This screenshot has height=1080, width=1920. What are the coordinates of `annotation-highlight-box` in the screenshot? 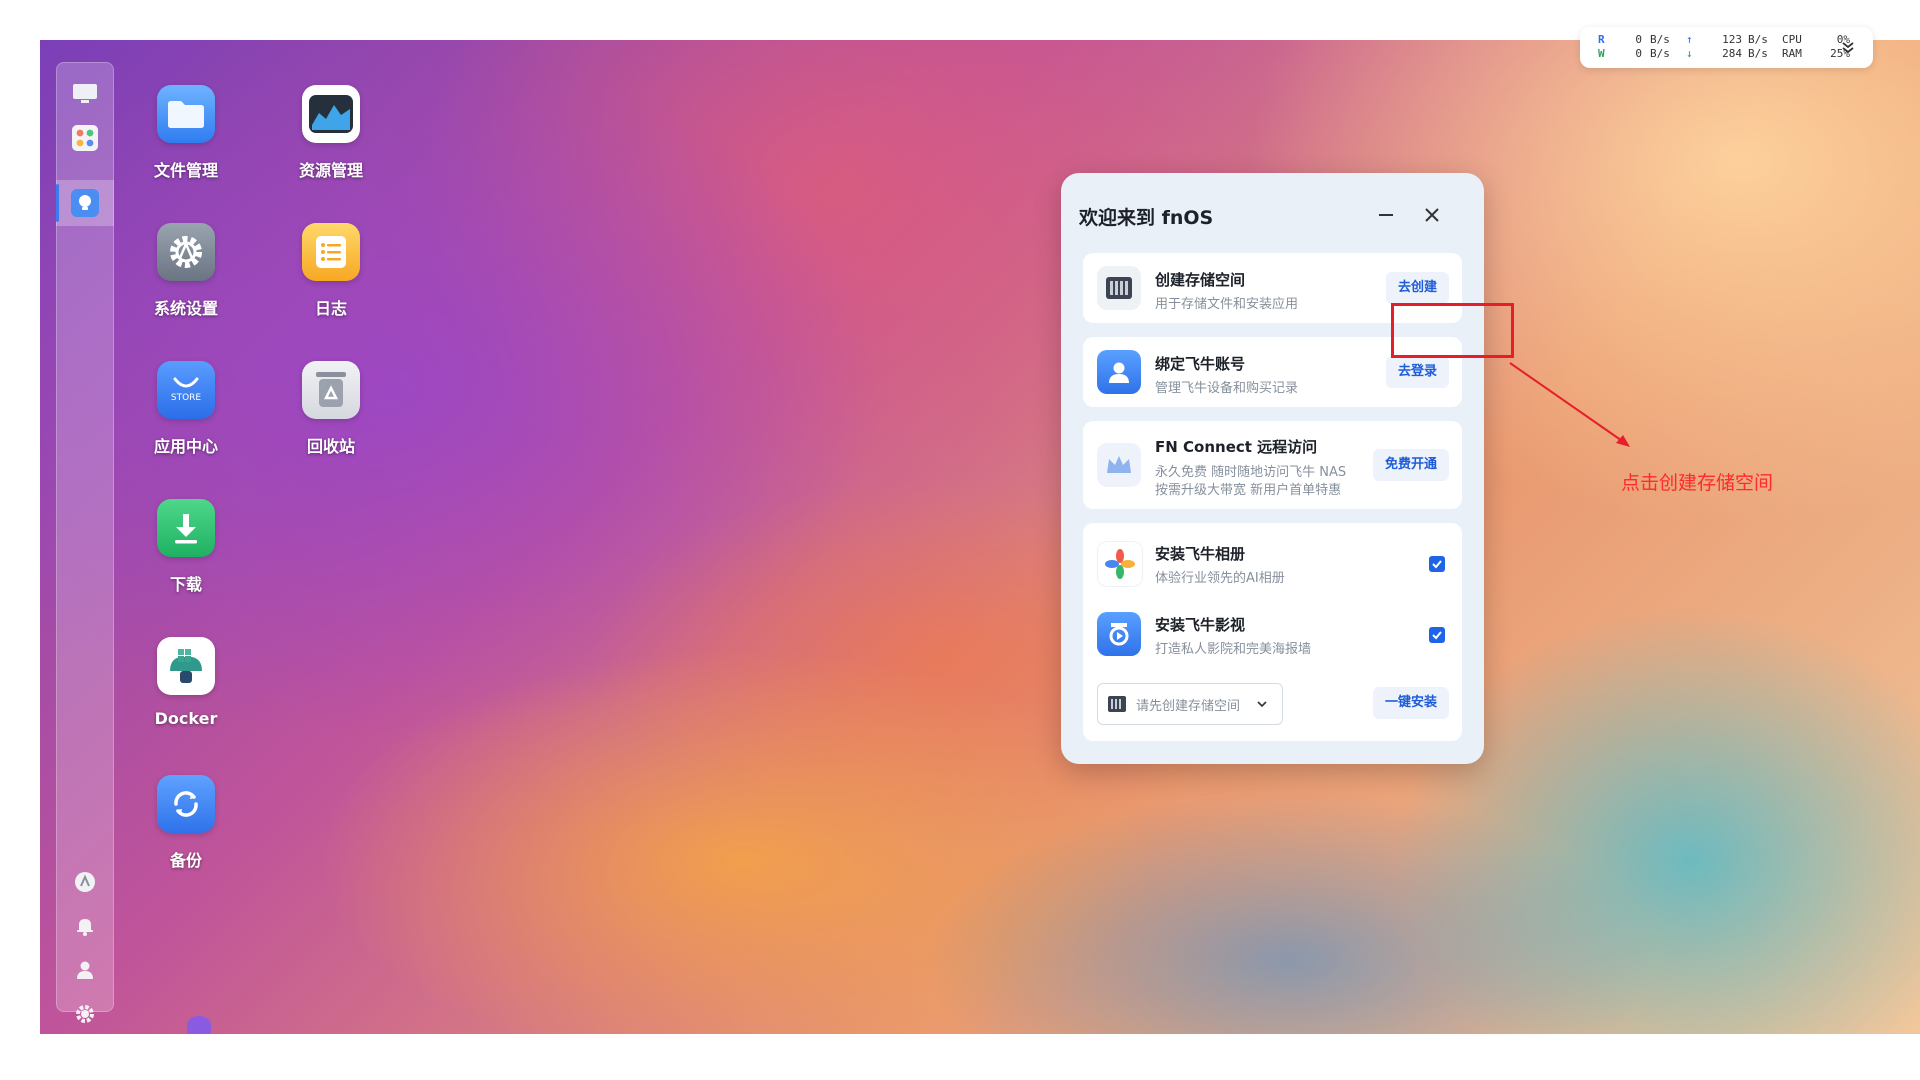 It's located at (1452, 330).